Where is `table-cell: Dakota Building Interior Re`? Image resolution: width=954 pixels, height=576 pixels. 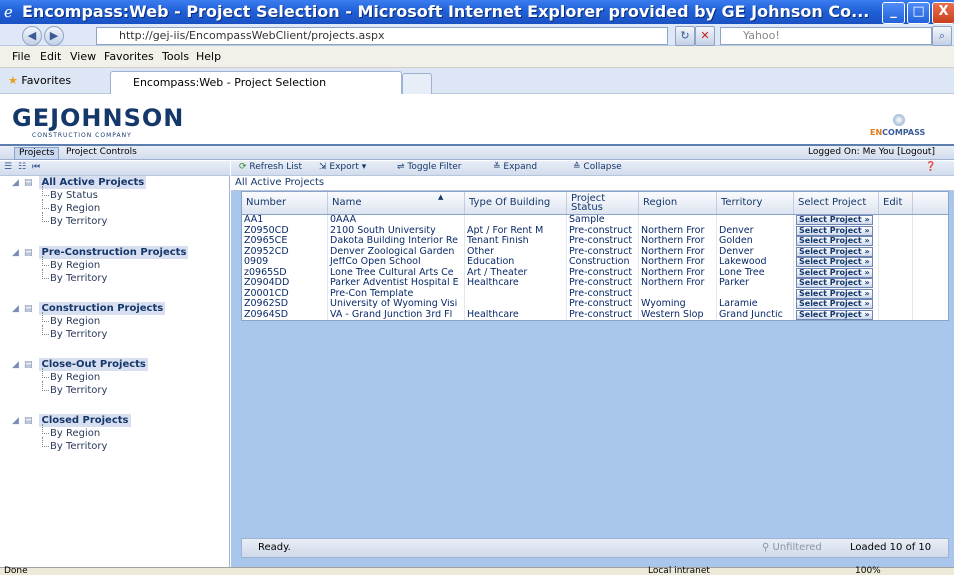 table-cell: Dakota Building Interior Re is located at coordinates (396, 241).